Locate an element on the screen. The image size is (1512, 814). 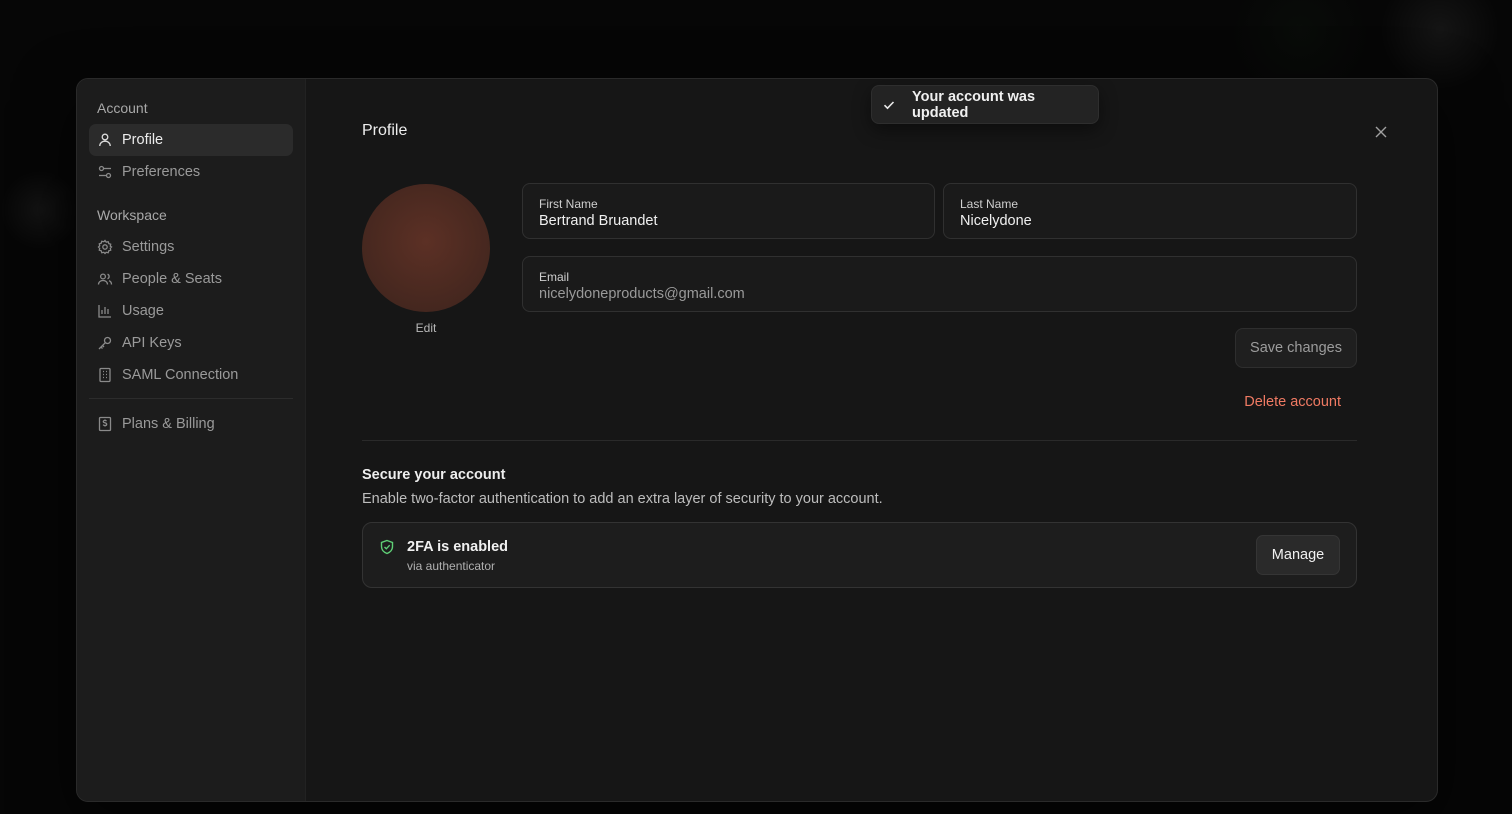
sidebar-item-label: Usage is located at coordinates (143, 311).